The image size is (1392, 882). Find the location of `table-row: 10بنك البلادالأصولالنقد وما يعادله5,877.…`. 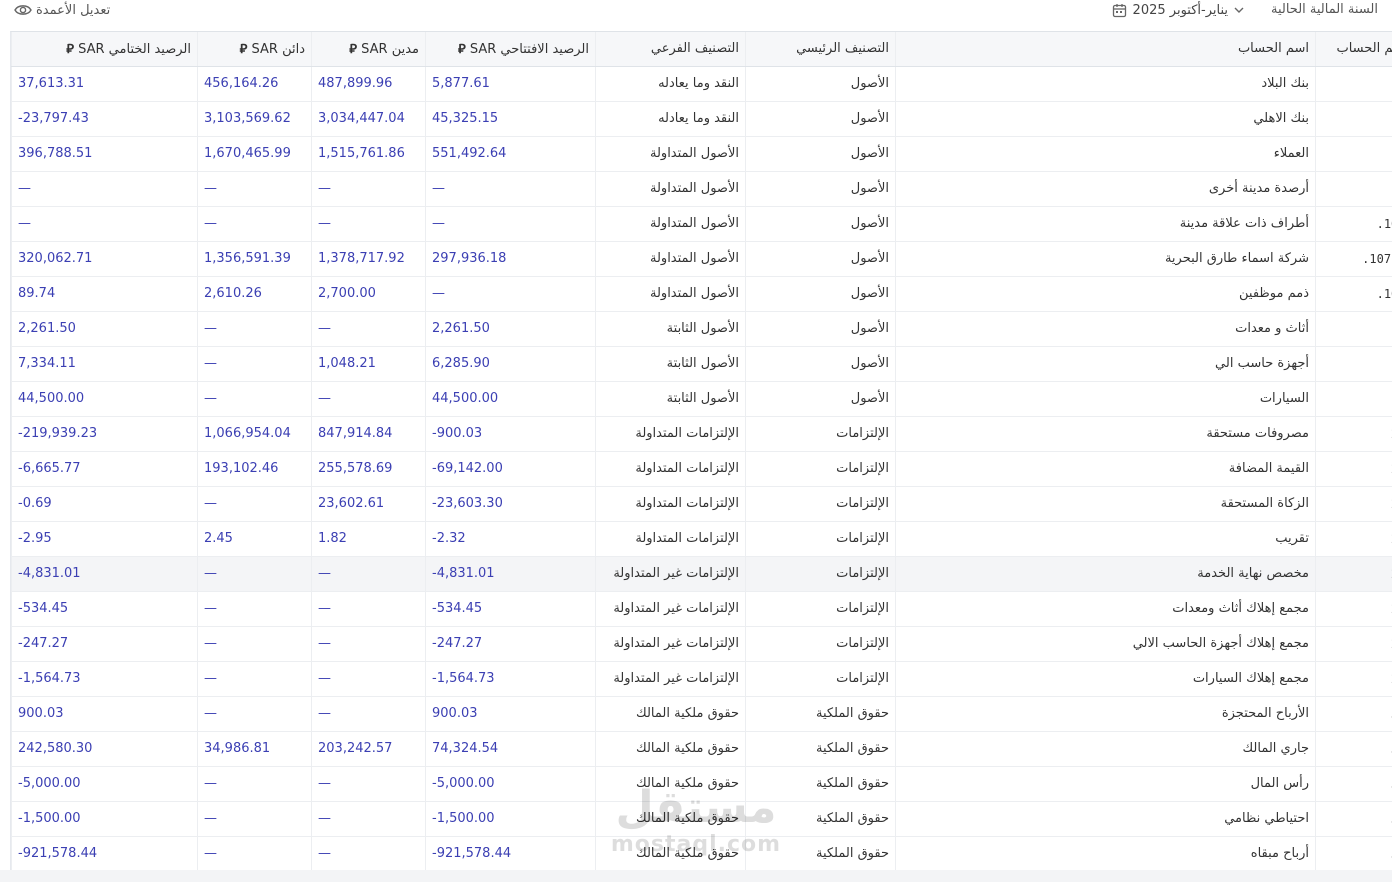

table-row: 10بنك البلادالأصولالنقد وما يعادله5,877.… is located at coordinates (701, 84).